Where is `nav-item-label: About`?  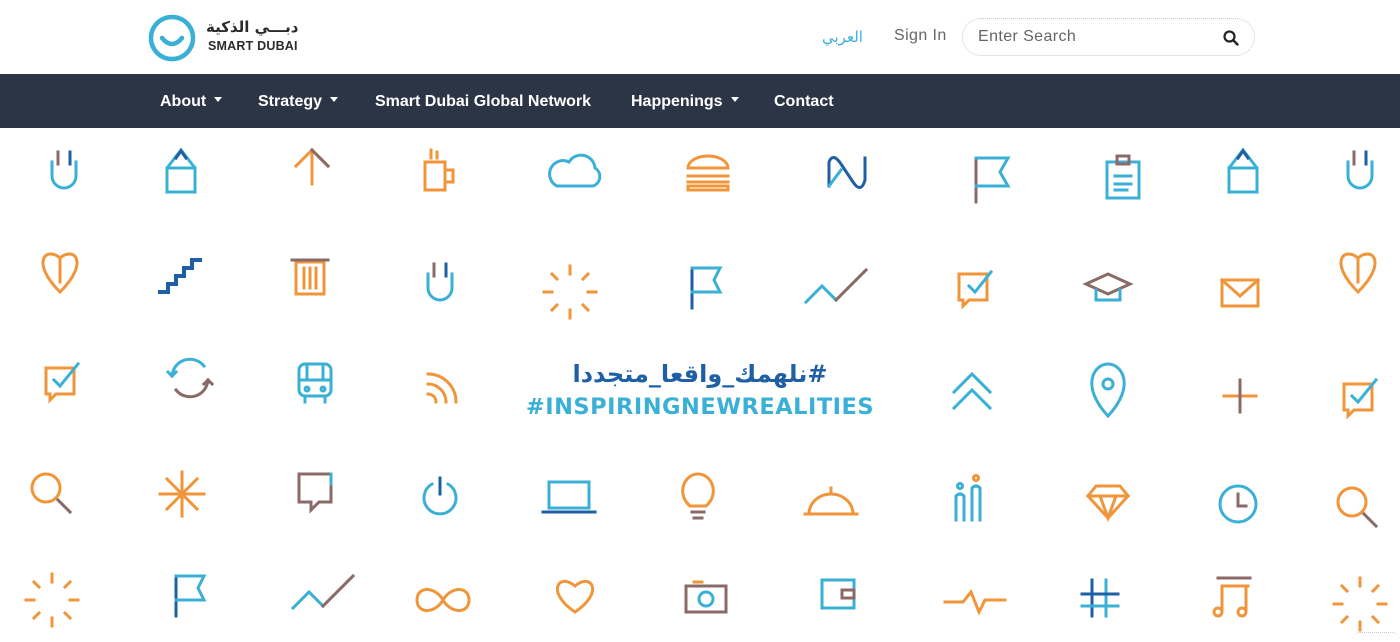 nav-item-label: About is located at coordinates (183, 101).